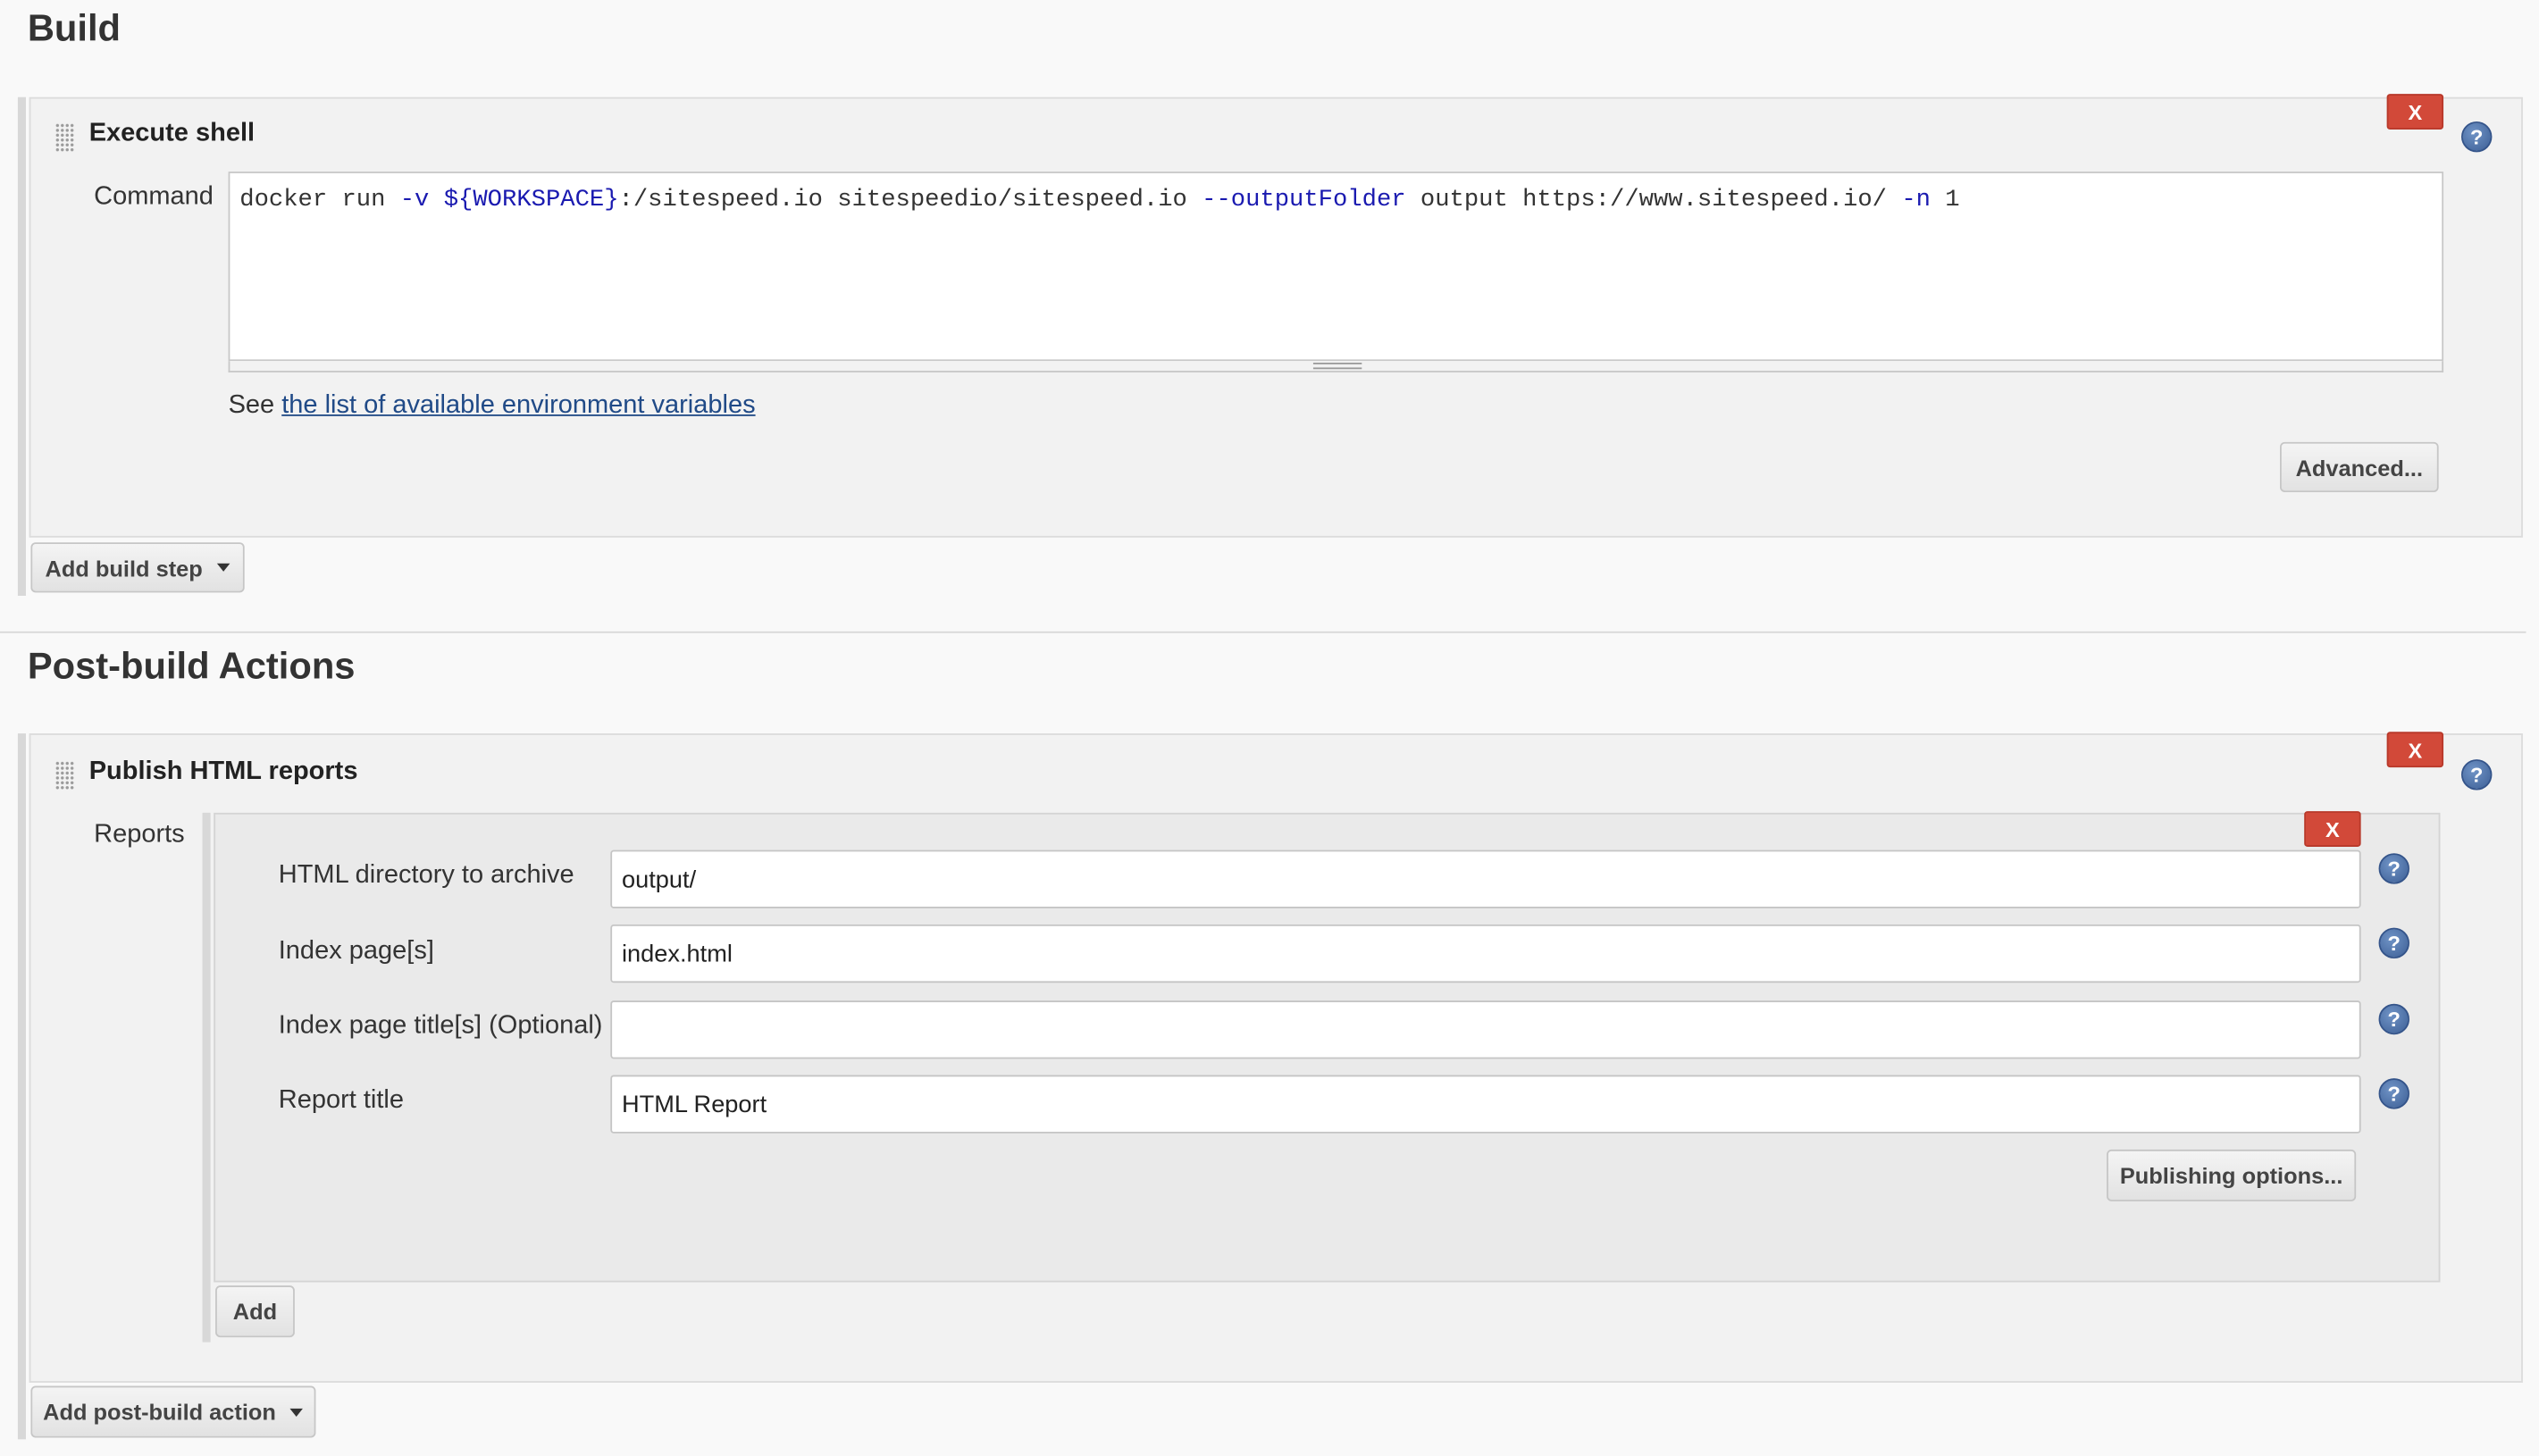 Image resolution: width=2539 pixels, height=1456 pixels. What do you see at coordinates (21, 346) in the screenshot?
I see `build-left-bar` at bounding box center [21, 346].